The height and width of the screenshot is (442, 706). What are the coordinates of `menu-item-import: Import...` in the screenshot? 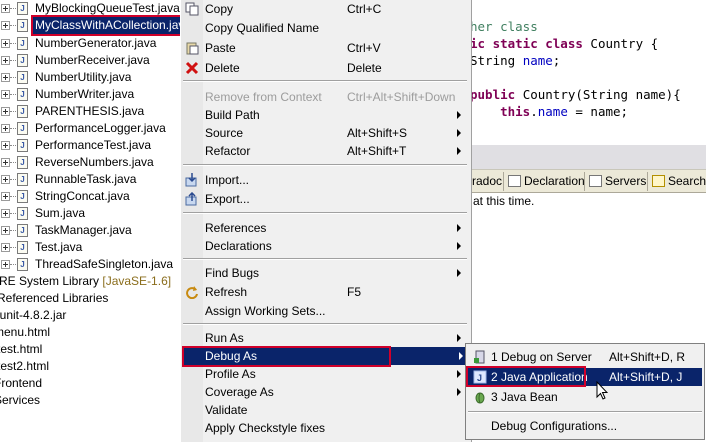 It's located at (323, 180).